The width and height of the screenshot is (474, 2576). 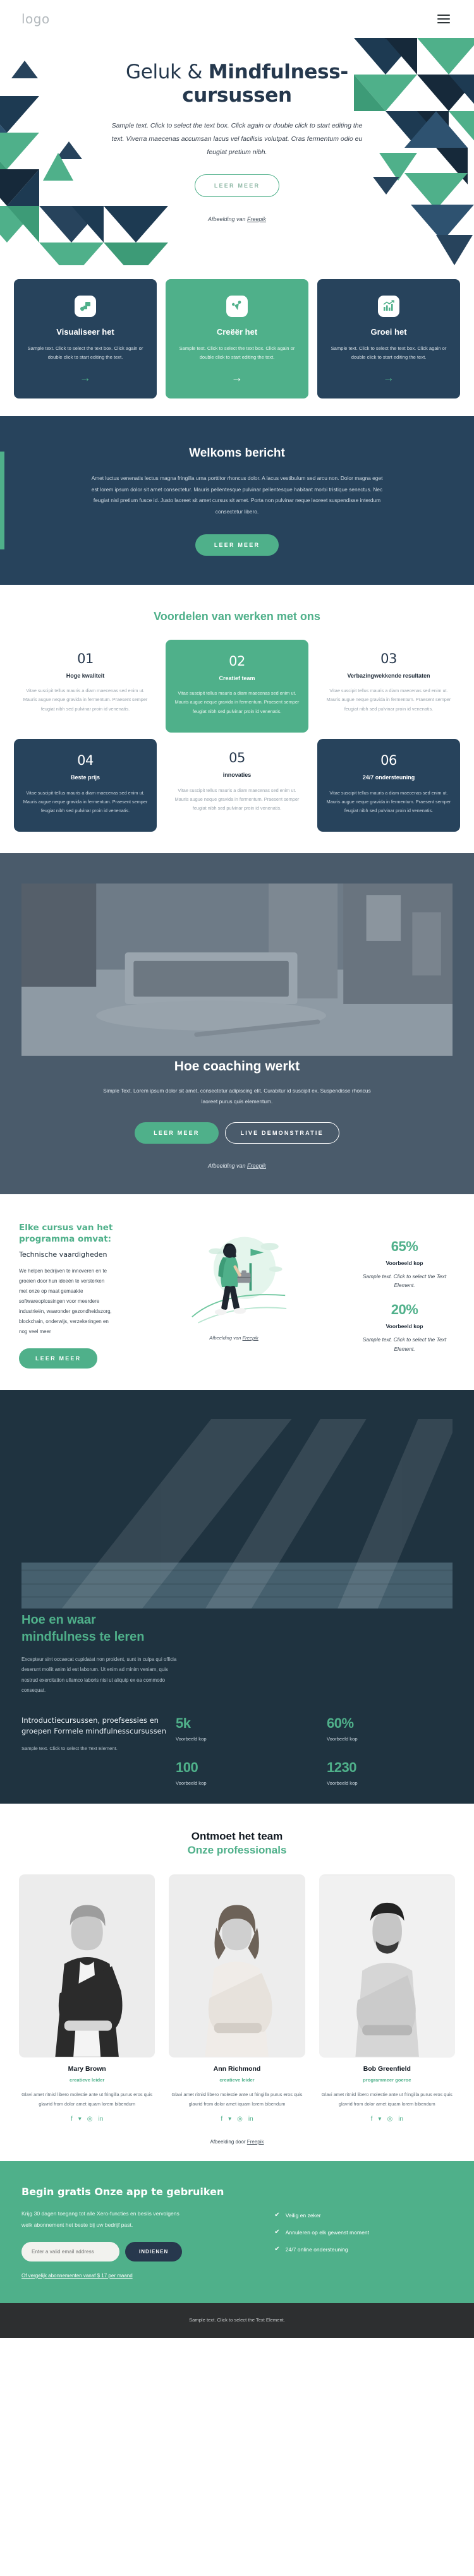 What do you see at coordinates (237, 774) in the screenshot?
I see `benefit-title: innovaties` at bounding box center [237, 774].